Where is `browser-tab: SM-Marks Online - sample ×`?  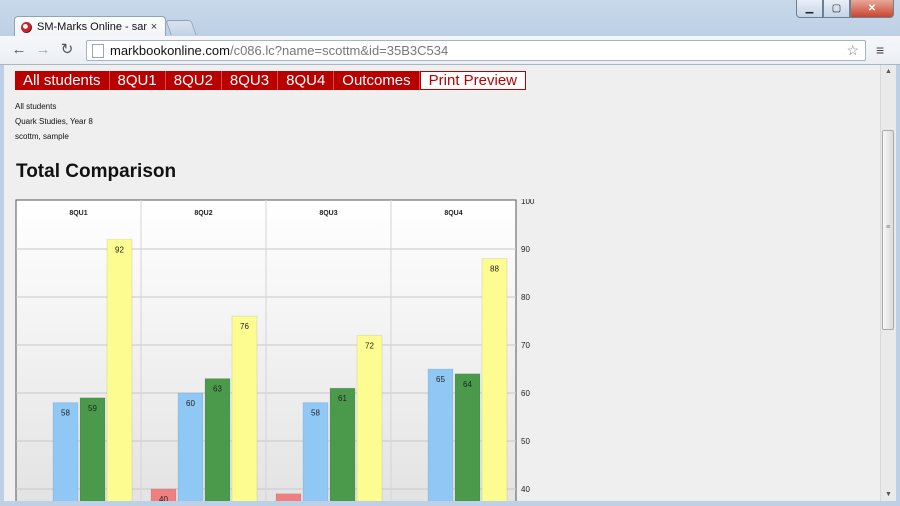 browser-tab: SM-Marks Online - sample × is located at coordinates (90, 26).